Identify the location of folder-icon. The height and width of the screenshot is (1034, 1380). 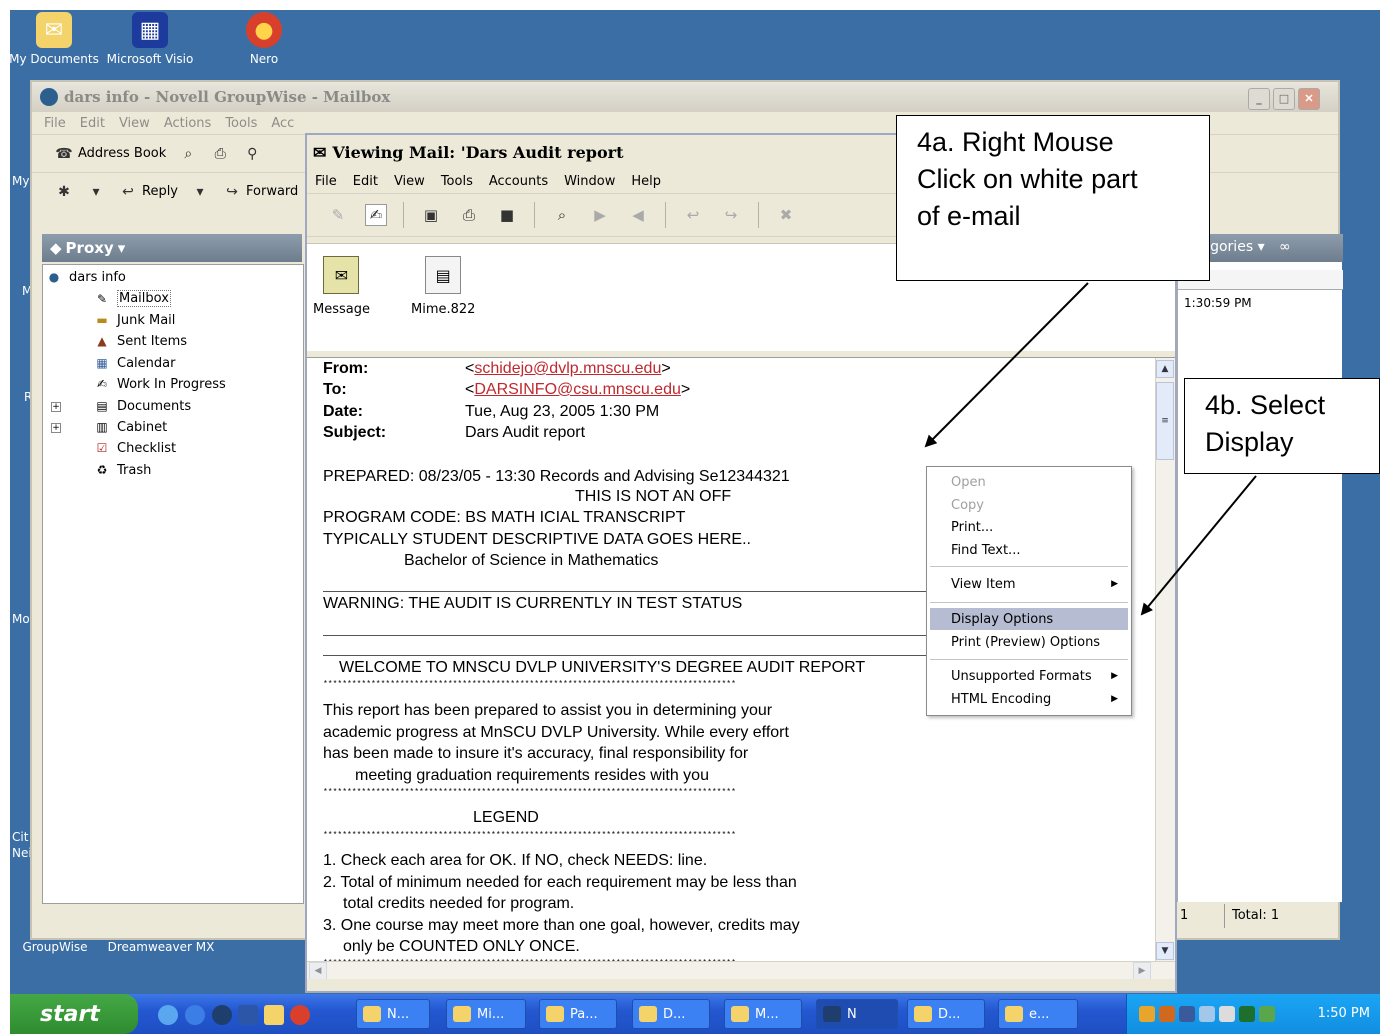
(274, 1015).